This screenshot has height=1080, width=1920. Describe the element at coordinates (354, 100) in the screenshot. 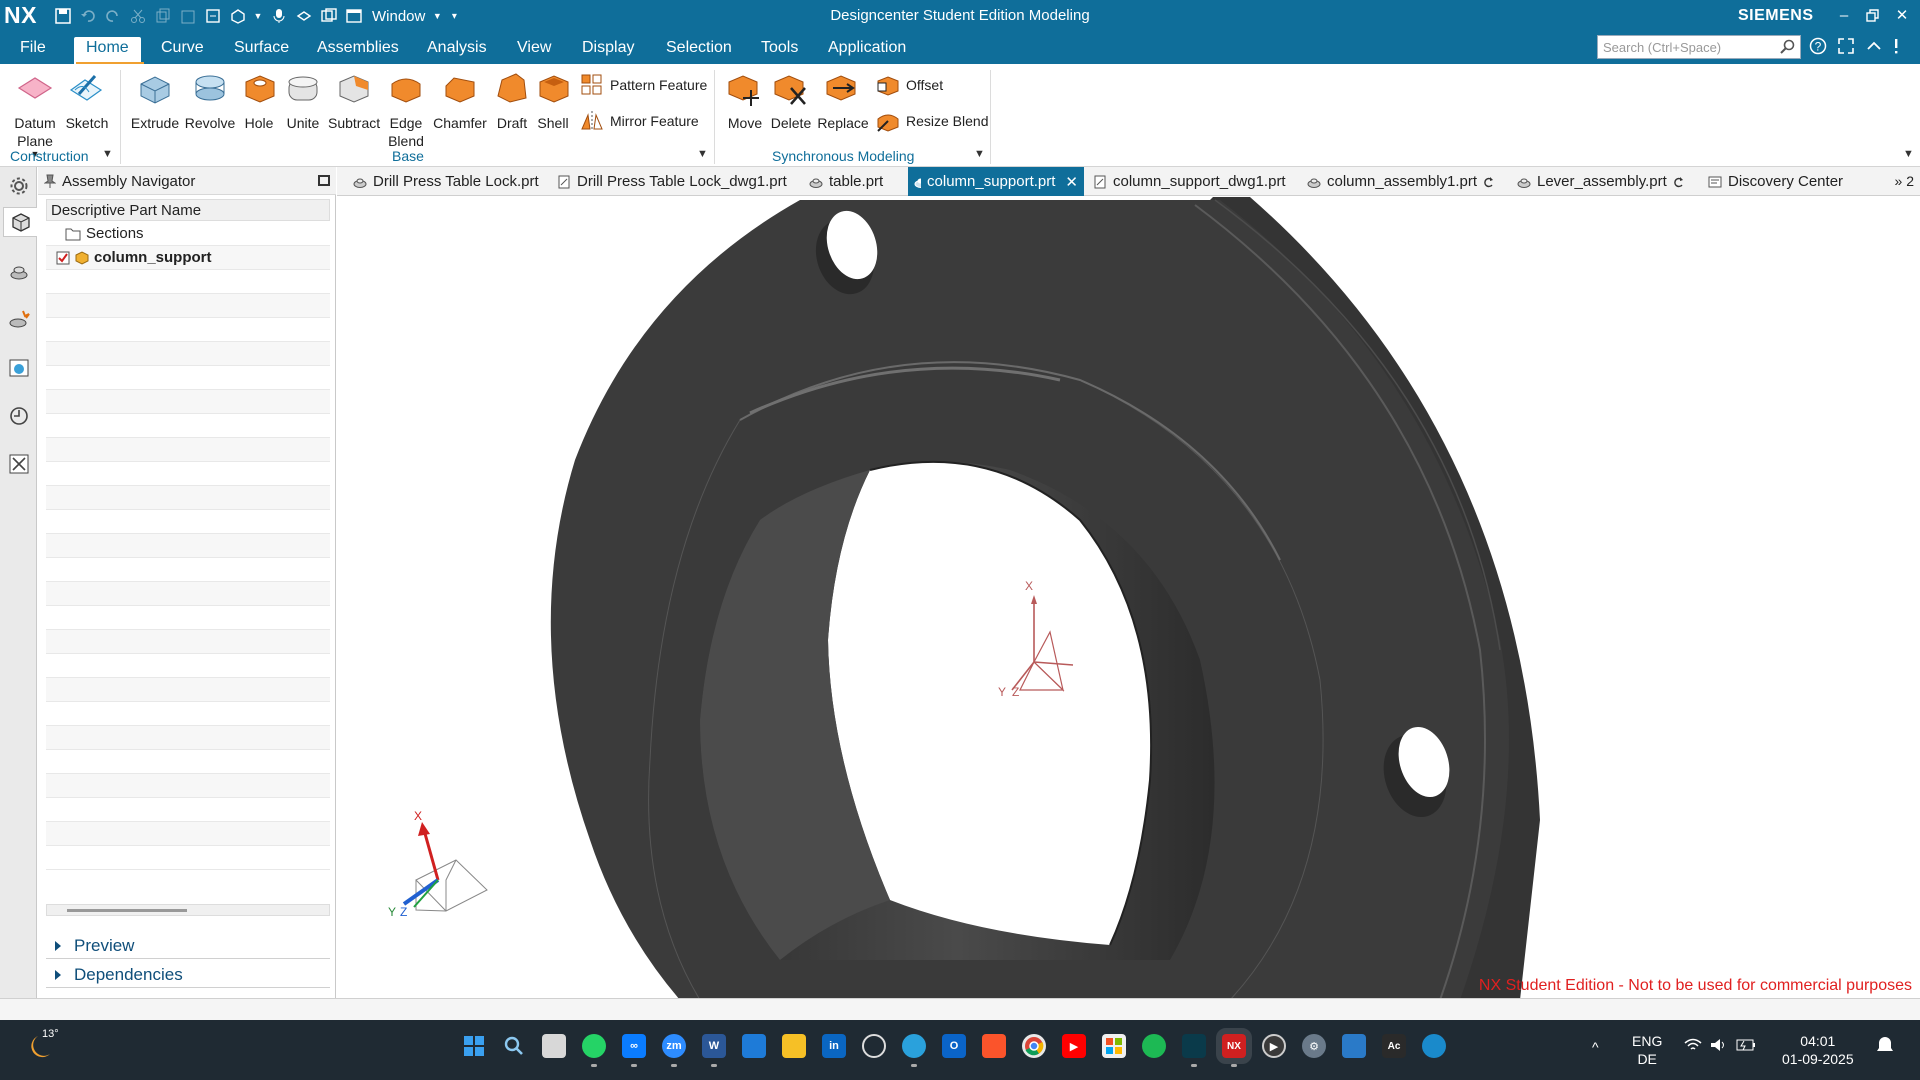

I see `subtract-button: Subtract` at that location.